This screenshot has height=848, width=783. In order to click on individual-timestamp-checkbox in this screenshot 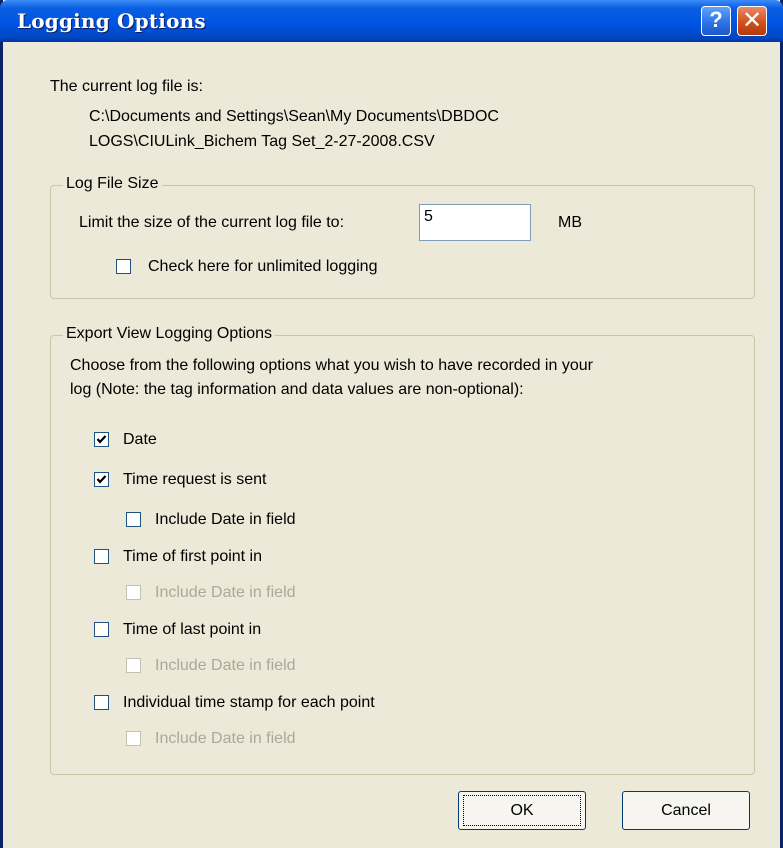, I will do `click(101, 702)`.